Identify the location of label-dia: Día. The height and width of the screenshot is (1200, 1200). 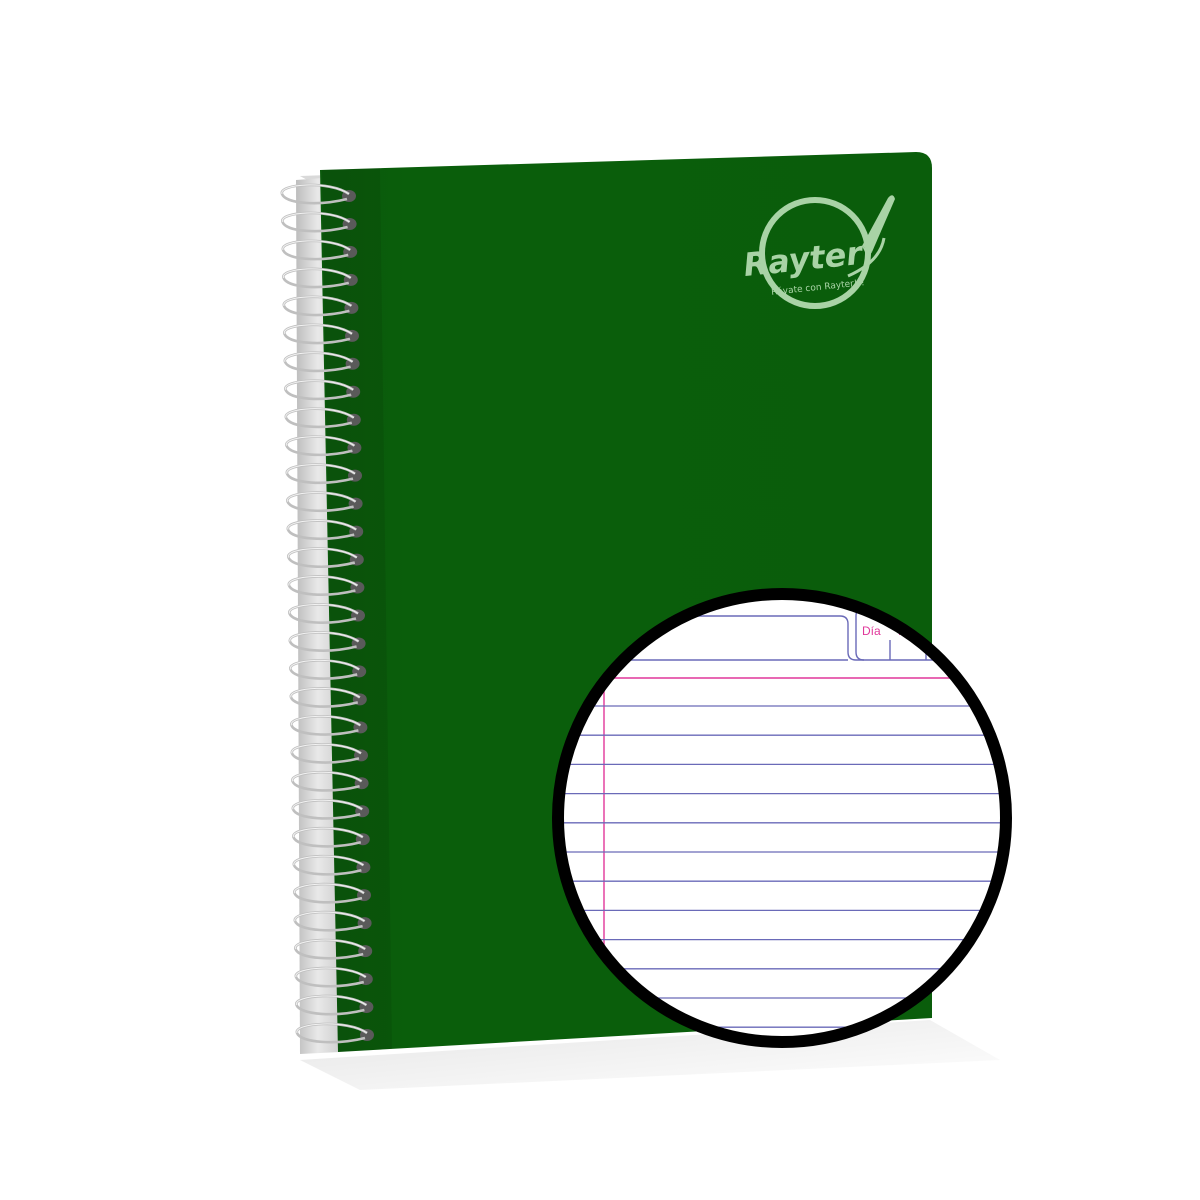
(871, 631).